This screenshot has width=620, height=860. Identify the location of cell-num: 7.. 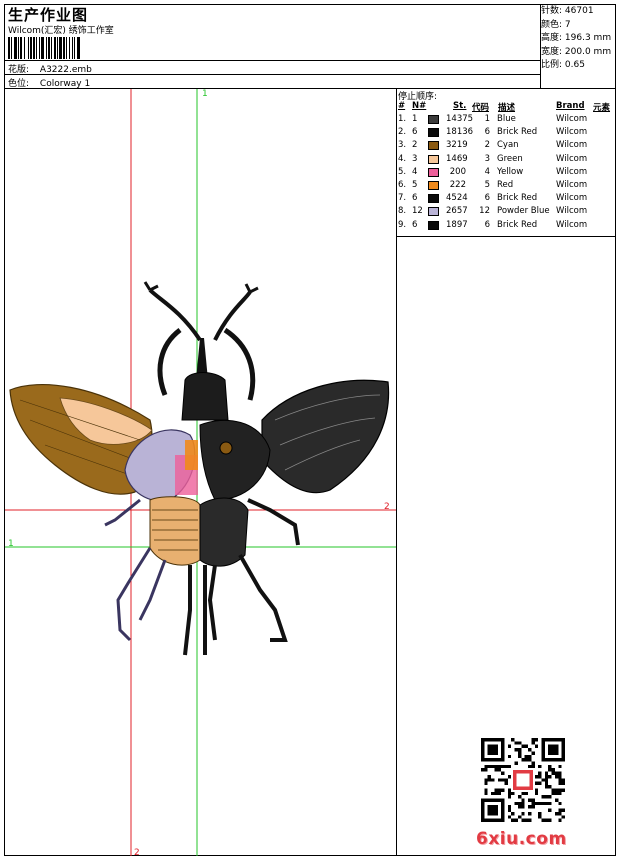
(402, 198).